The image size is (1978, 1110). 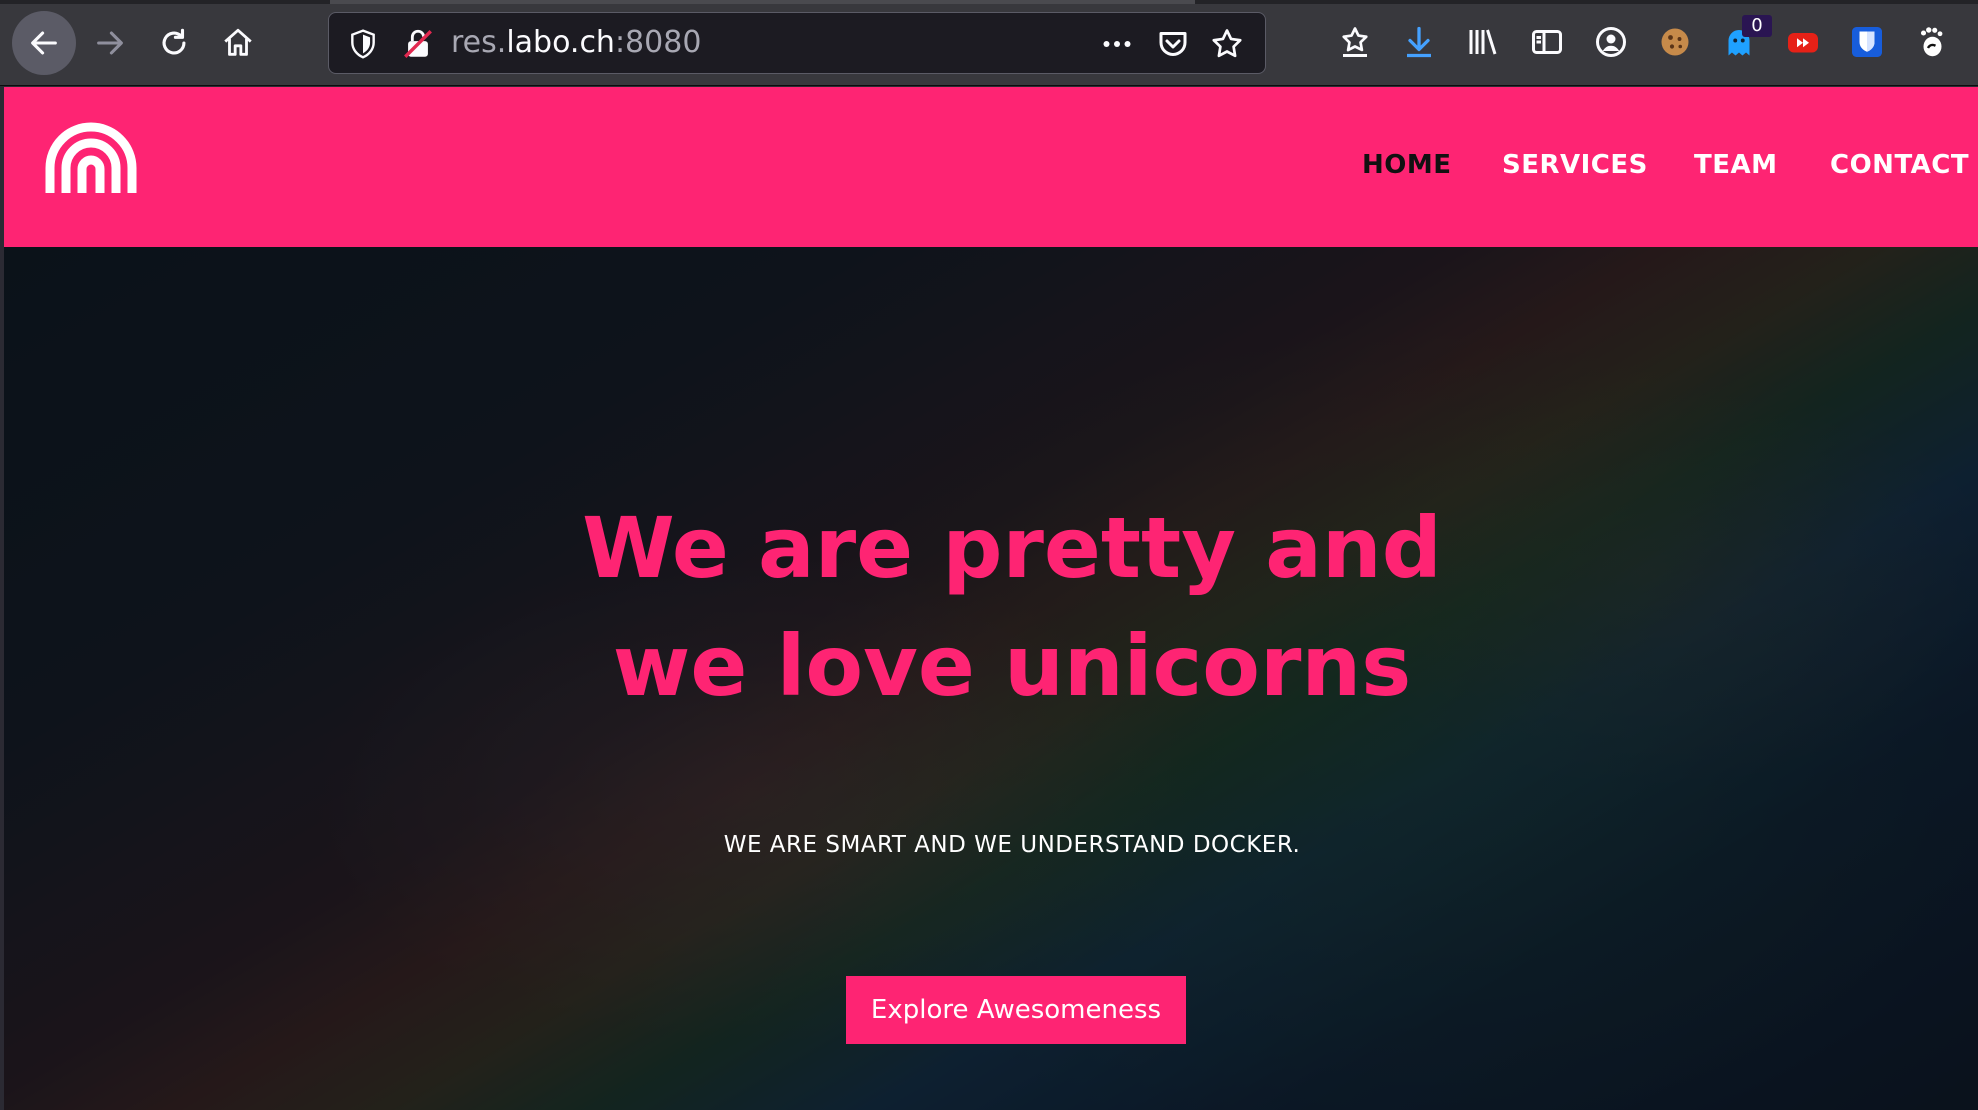 I want to click on arrow-left-icon, so click(x=44, y=43).